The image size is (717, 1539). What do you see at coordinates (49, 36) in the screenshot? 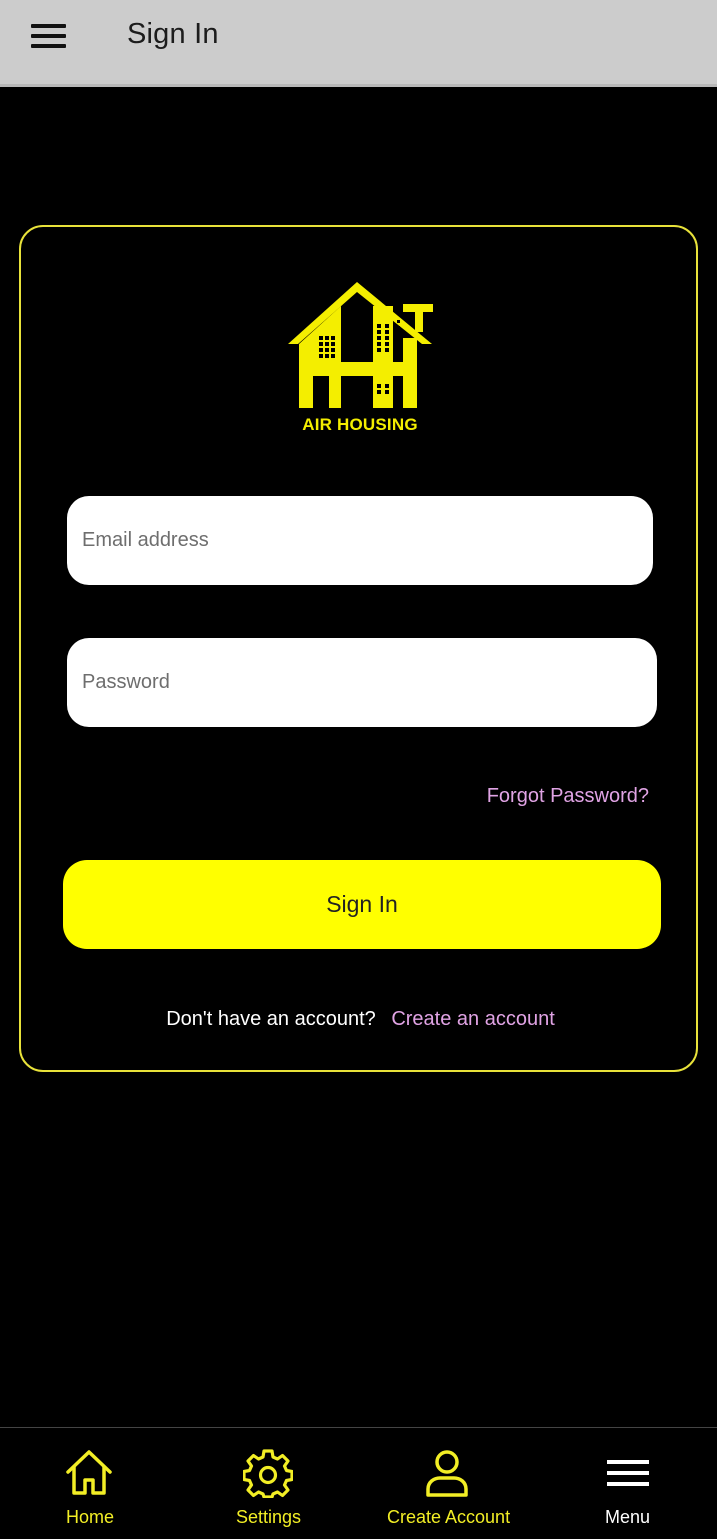
I see `hamburger-icon` at bounding box center [49, 36].